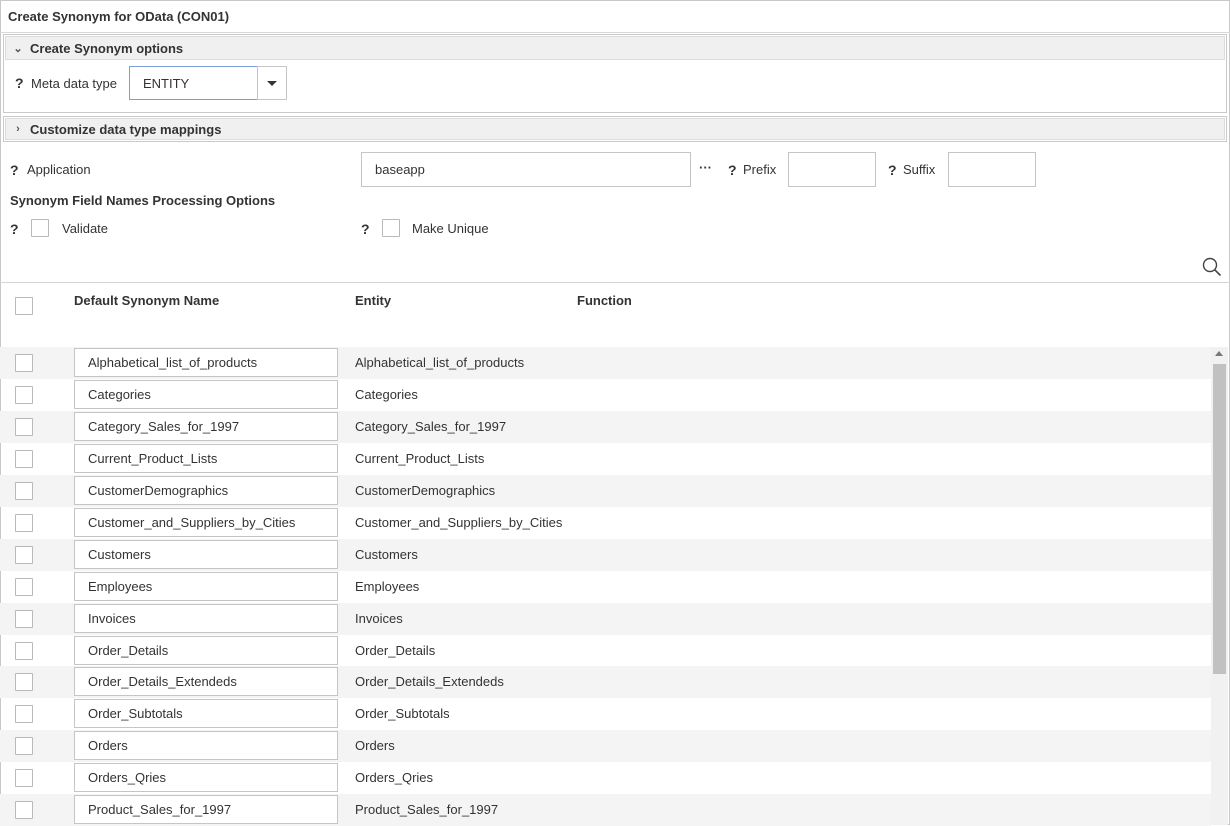 Image resolution: width=1230 pixels, height=826 pixels. Describe the element at coordinates (440, 362) in the screenshot. I see `entity-cell: Alphabetical_list_of_products` at that location.